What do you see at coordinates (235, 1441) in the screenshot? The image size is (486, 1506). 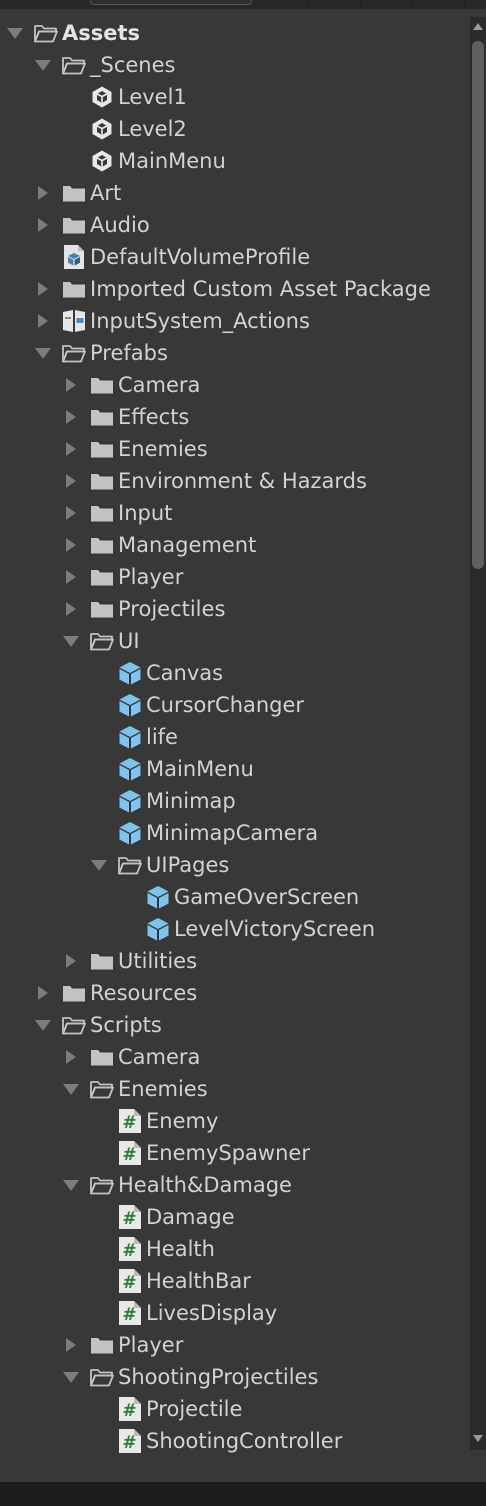 I see `tree-row: # ShootingController` at bounding box center [235, 1441].